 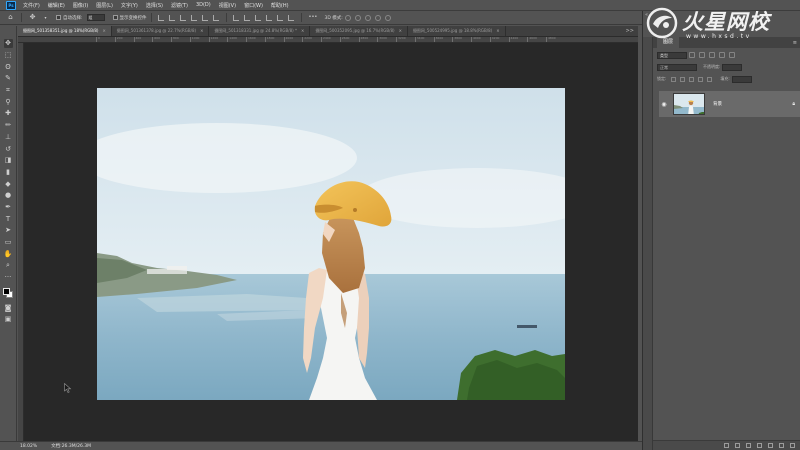 I want to click on pen-tool-icon: ✒, so click(x=8, y=207).